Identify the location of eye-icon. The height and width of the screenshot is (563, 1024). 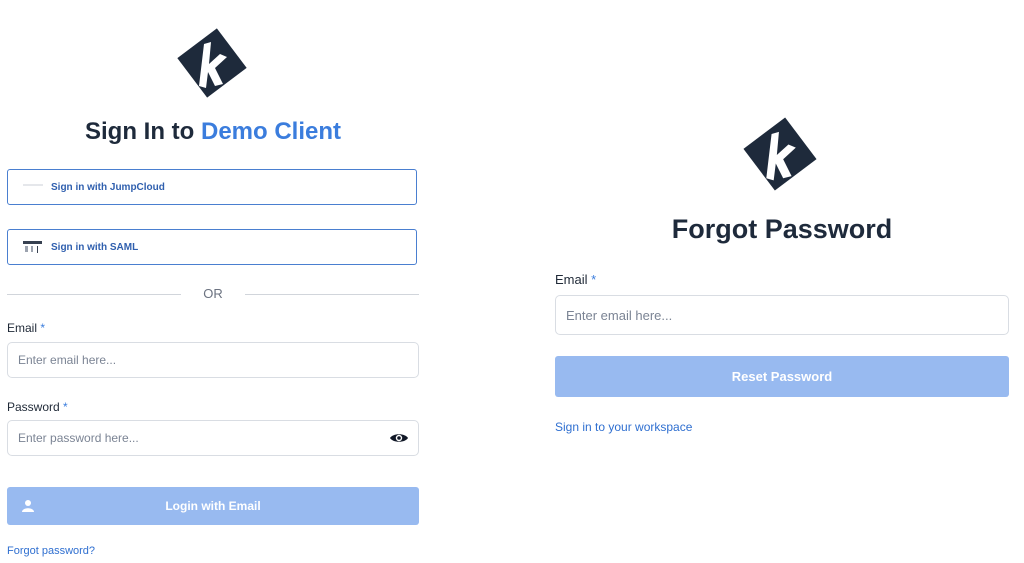
(399, 438).